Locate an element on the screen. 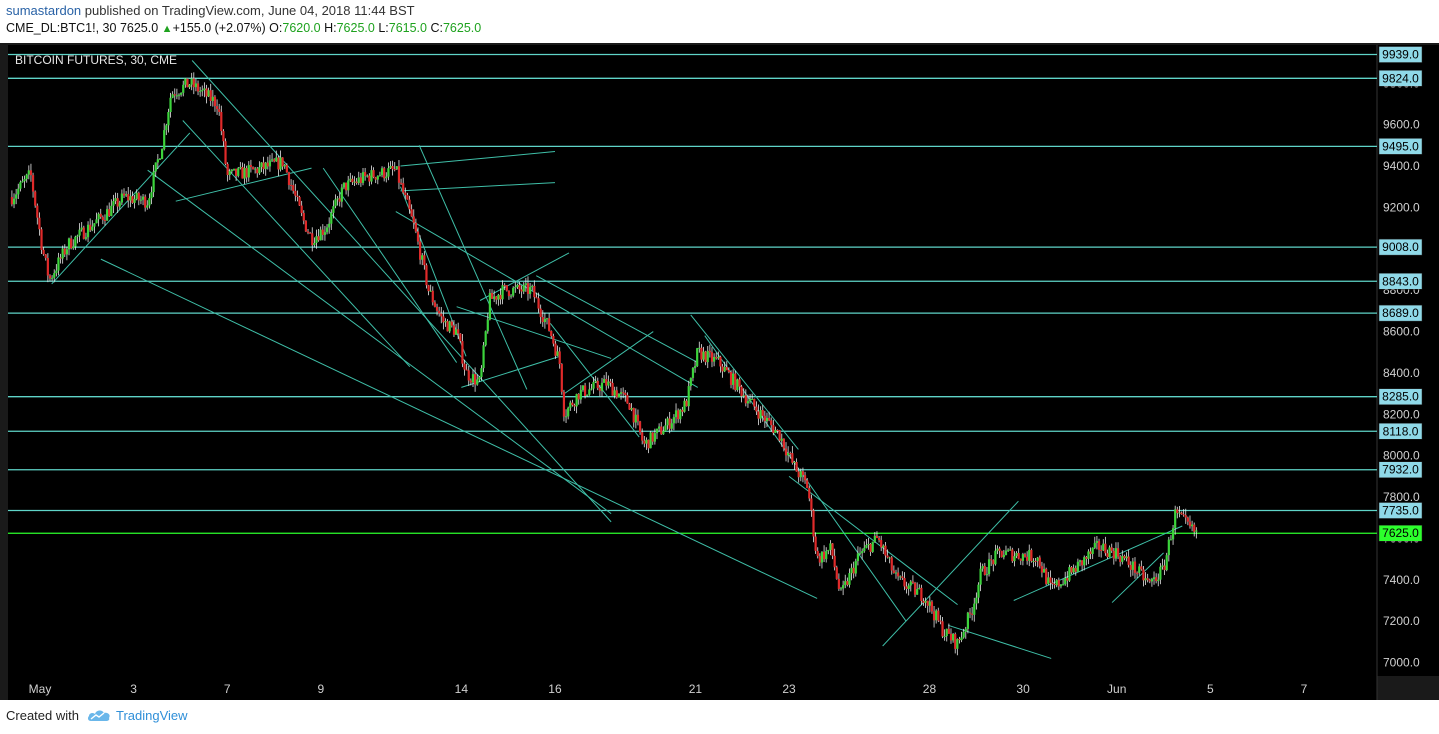 The width and height of the screenshot is (1439, 734). level-price-label: 8689.0 is located at coordinates (1400, 313).